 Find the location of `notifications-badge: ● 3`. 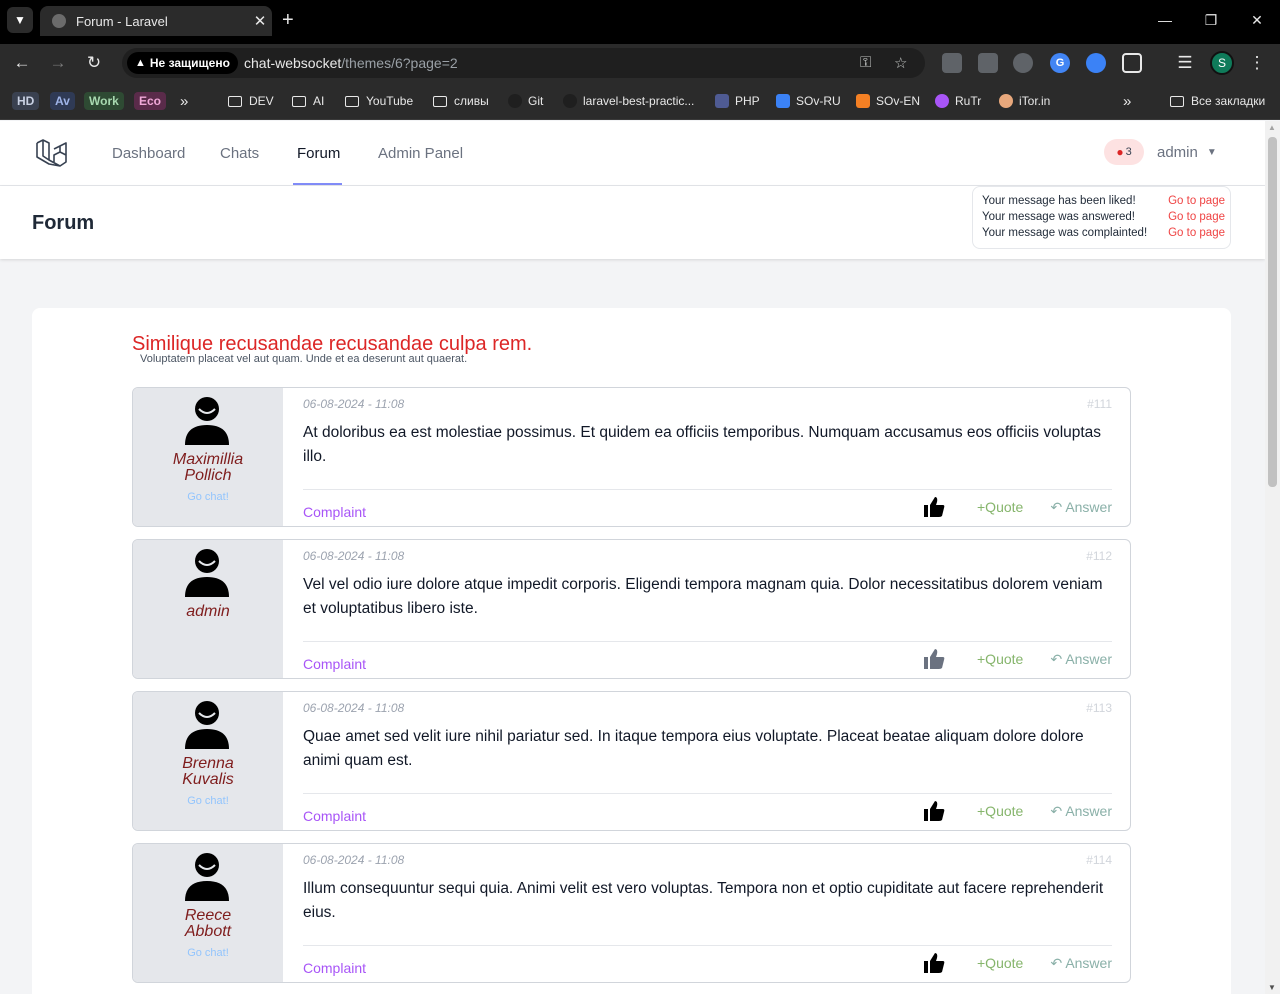

notifications-badge: ● 3 is located at coordinates (1124, 152).